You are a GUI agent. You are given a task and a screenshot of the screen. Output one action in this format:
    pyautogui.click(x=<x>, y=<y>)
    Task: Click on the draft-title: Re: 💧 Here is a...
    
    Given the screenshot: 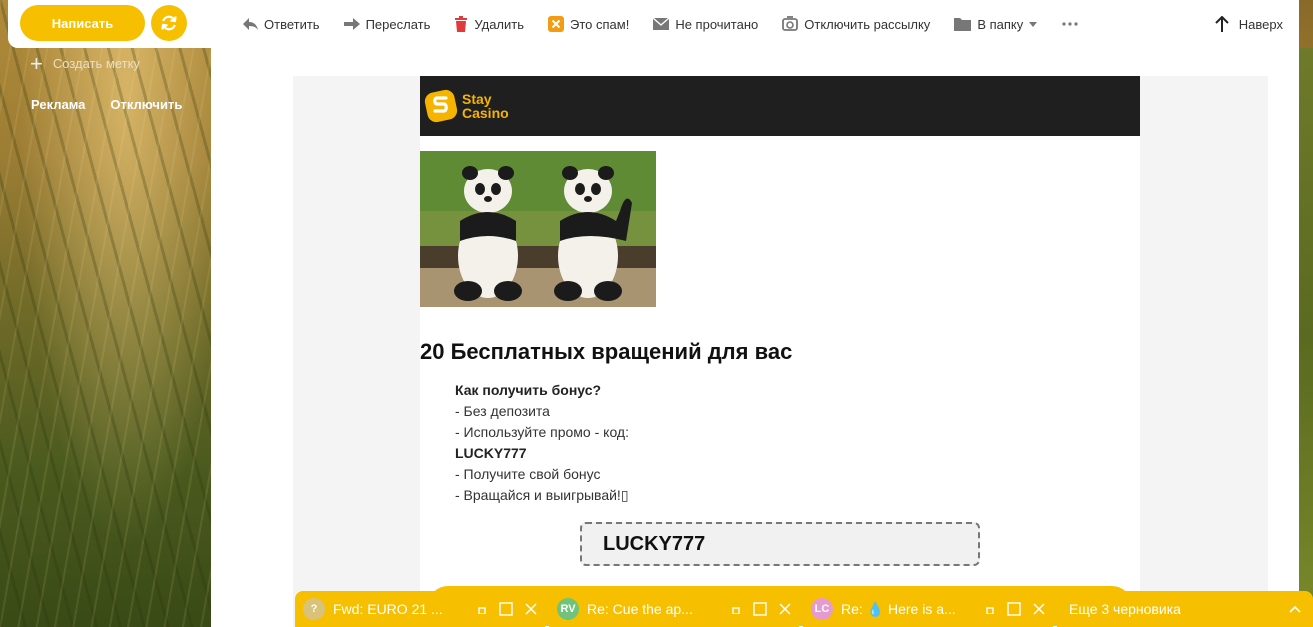 What is the action you would take?
    pyautogui.click(x=898, y=608)
    